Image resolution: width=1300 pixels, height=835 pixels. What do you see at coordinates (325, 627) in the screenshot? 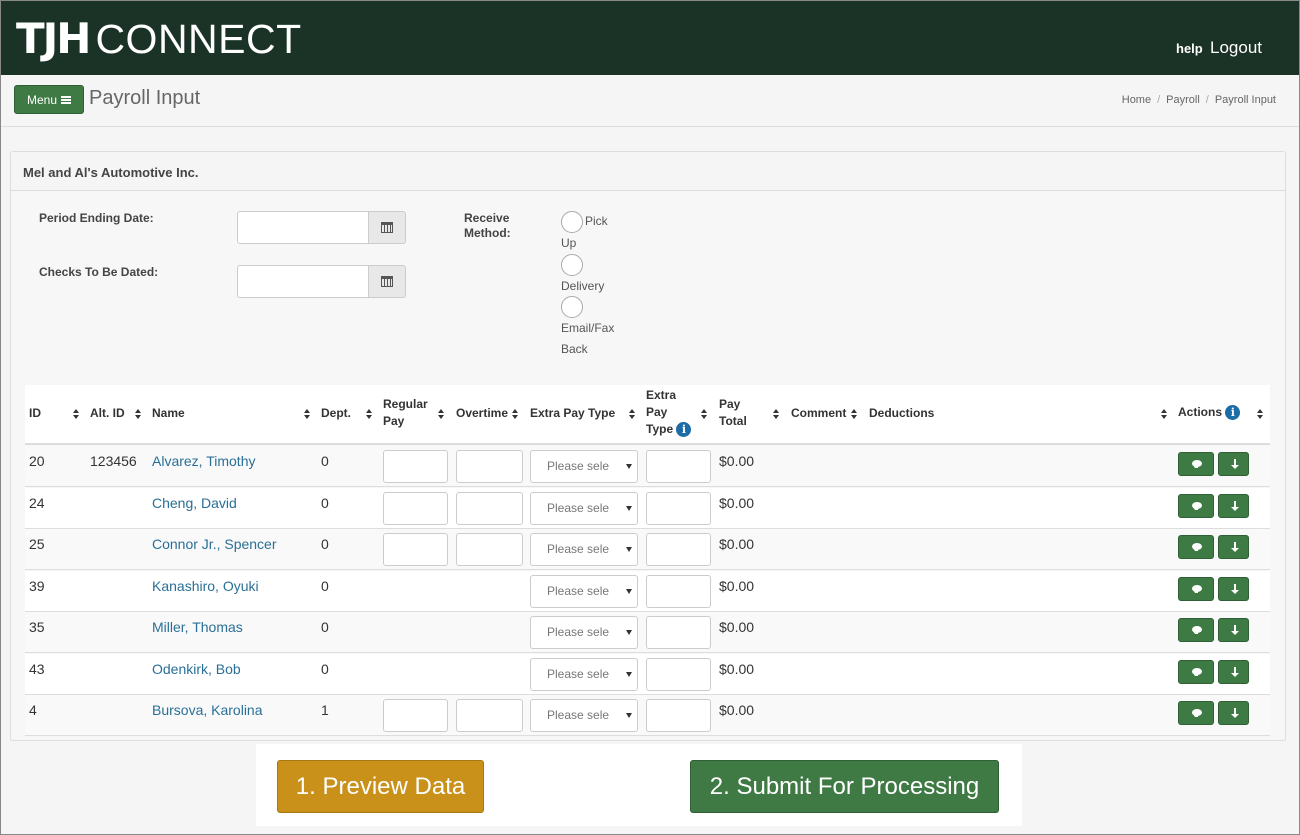
I see `cell-dept: 0` at bounding box center [325, 627].